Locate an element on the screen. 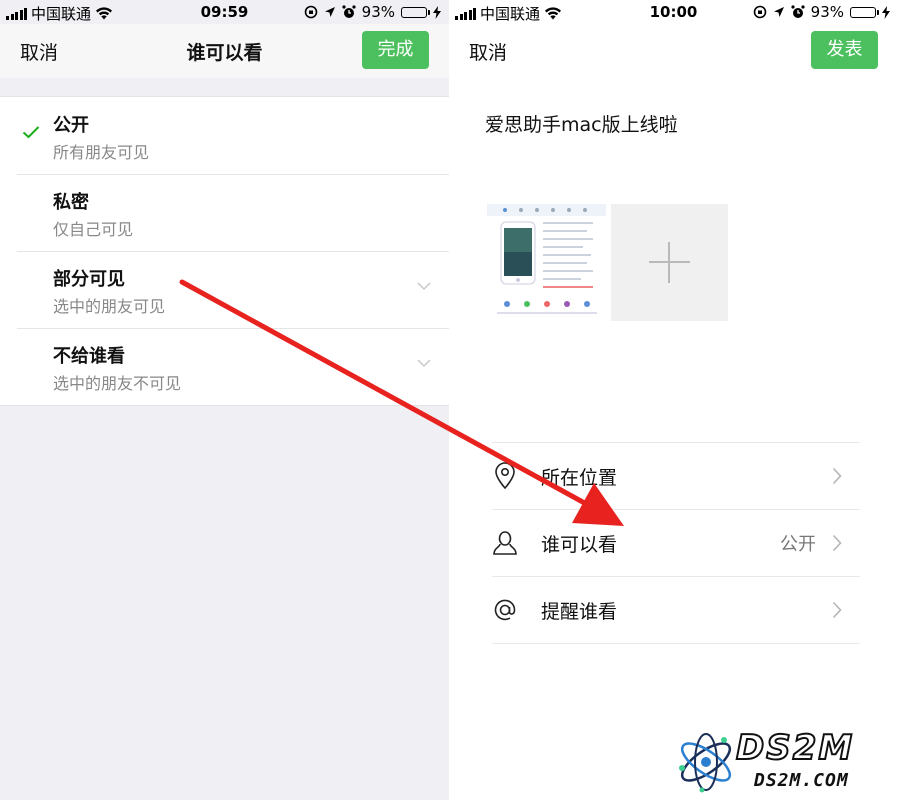  checkmark-icon is located at coordinates (31, 132).